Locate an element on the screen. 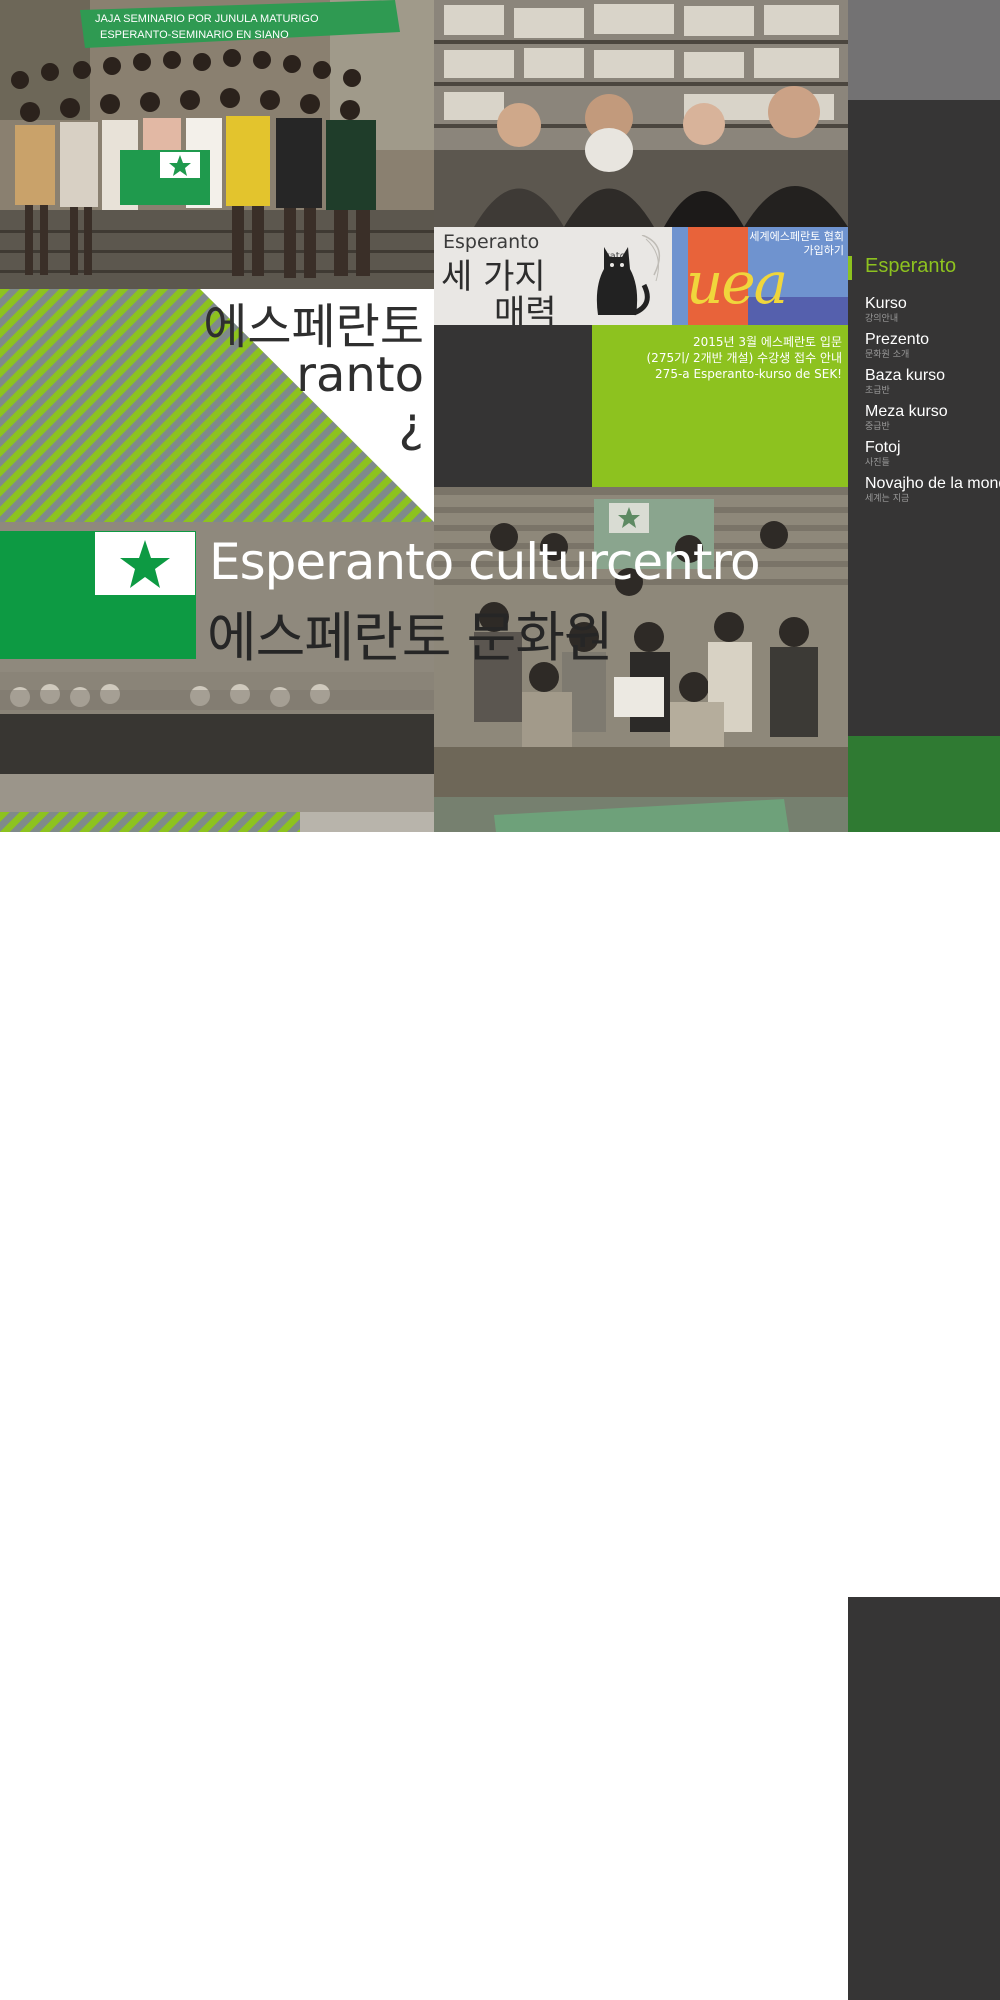 The height and width of the screenshot is (2000, 1000). sidebar-item-label: Fotoj is located at coordinates (883, 447).